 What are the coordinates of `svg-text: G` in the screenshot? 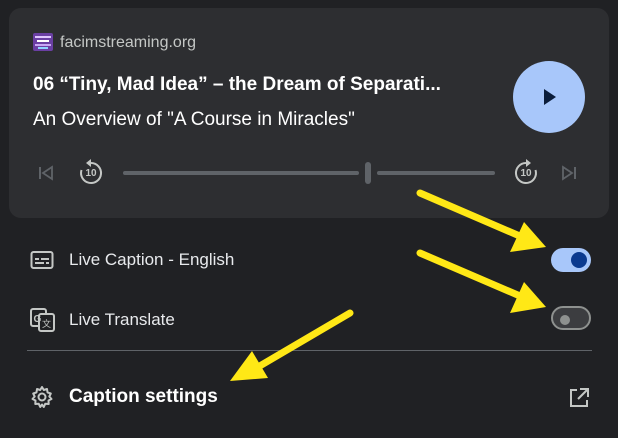 It's located at (38, 319).